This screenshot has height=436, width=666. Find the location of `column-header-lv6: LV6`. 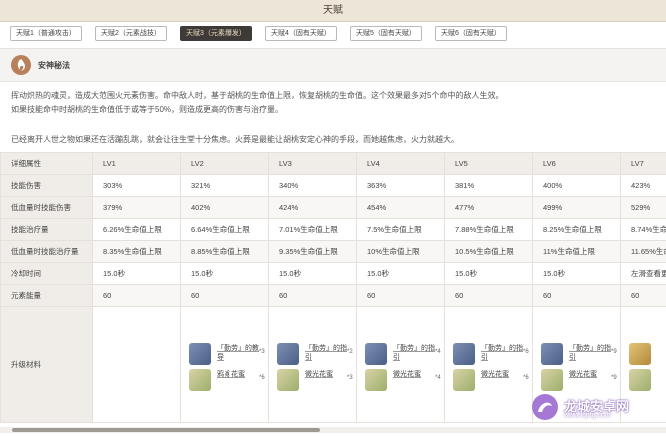

column-header-lv6: LV6 is located at coordinates (576, 163).